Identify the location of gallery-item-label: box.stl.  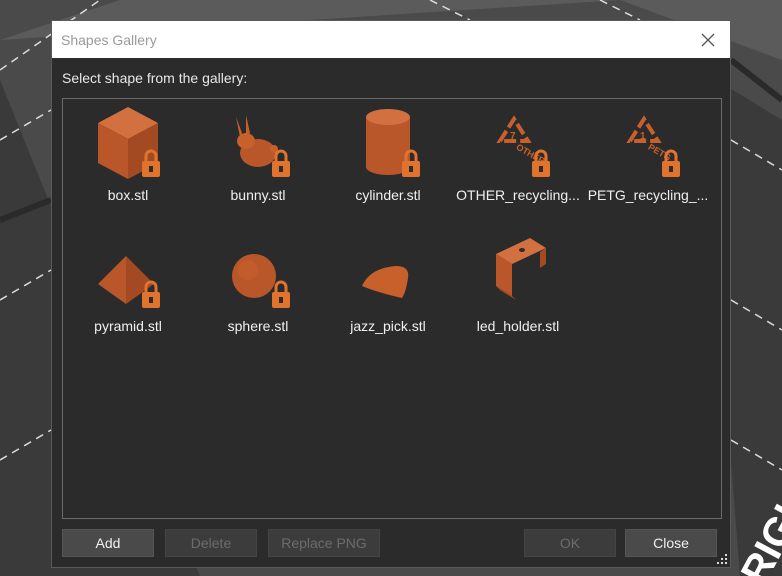
(128, 195).